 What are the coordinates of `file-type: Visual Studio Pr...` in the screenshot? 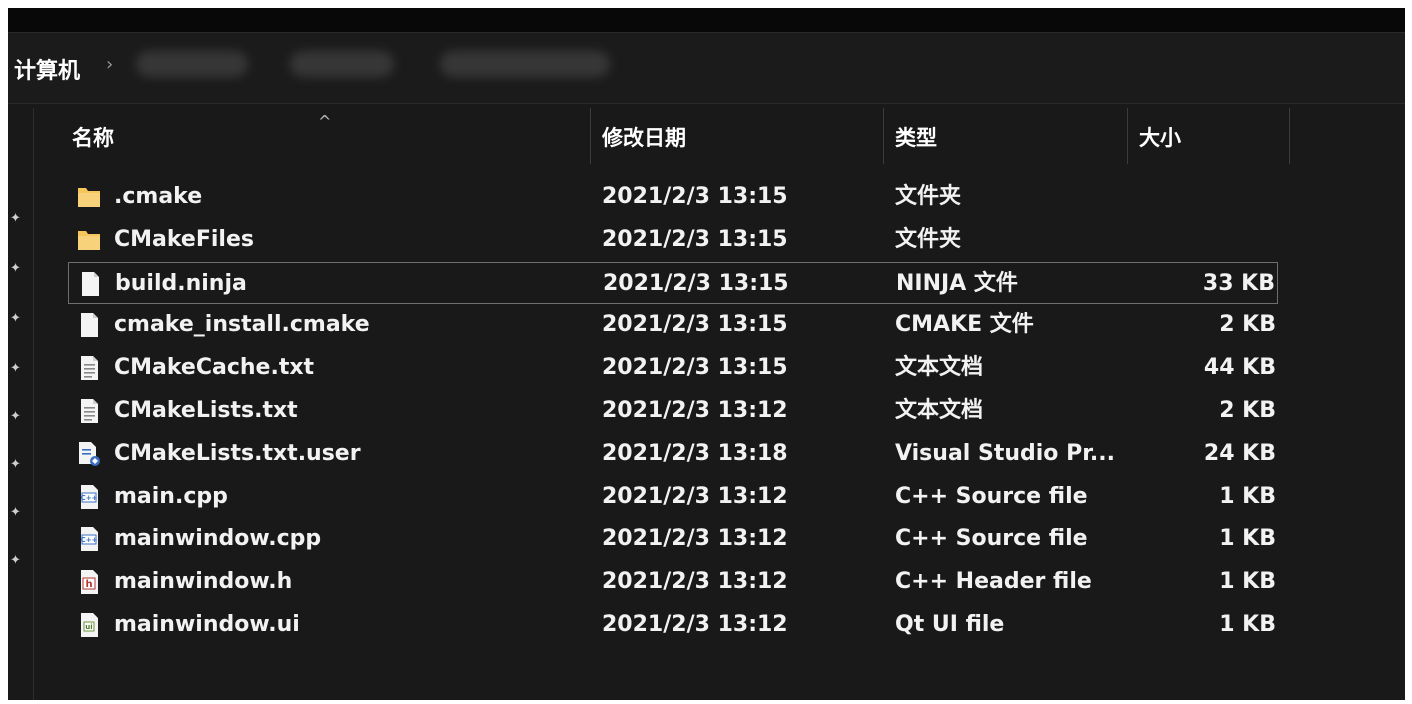 It's located at (1005, 453).